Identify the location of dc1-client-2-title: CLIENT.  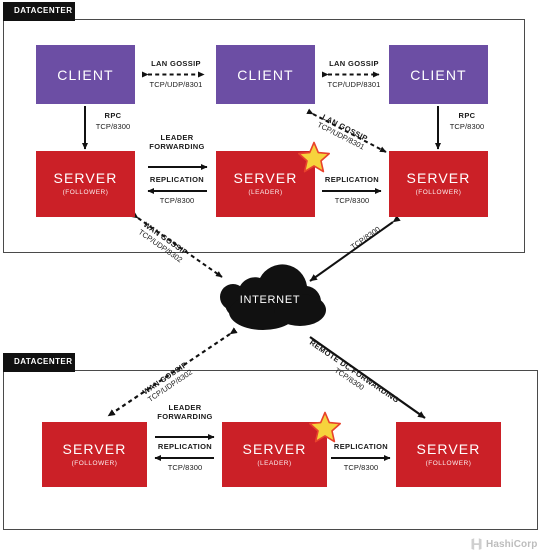
(265, 74).